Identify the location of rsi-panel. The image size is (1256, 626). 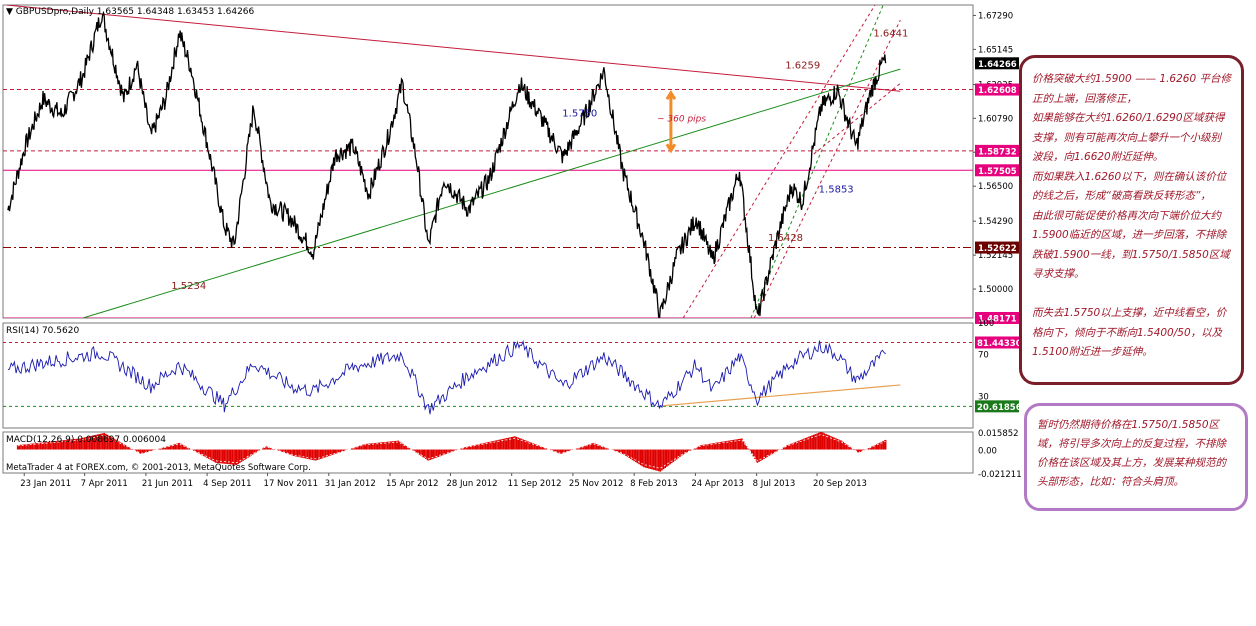
(488, 375).